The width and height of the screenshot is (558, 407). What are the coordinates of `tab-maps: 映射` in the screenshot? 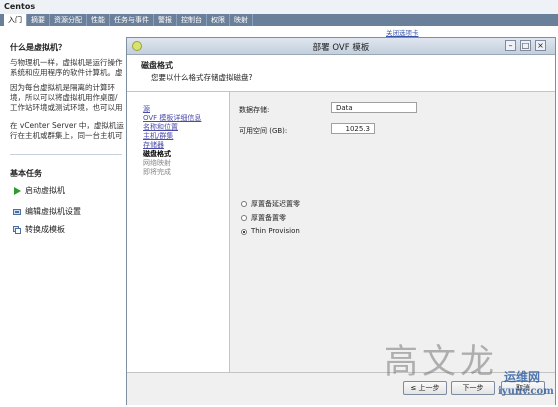 It's located at (241, 20).